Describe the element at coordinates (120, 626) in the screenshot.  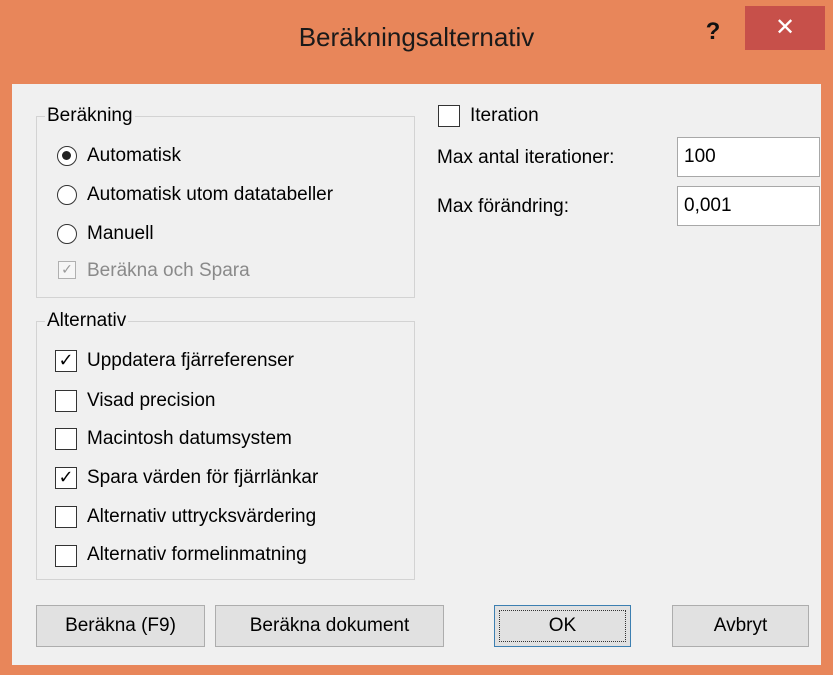
I see `calculate-now-button: Beräkna (F9)` at that location.